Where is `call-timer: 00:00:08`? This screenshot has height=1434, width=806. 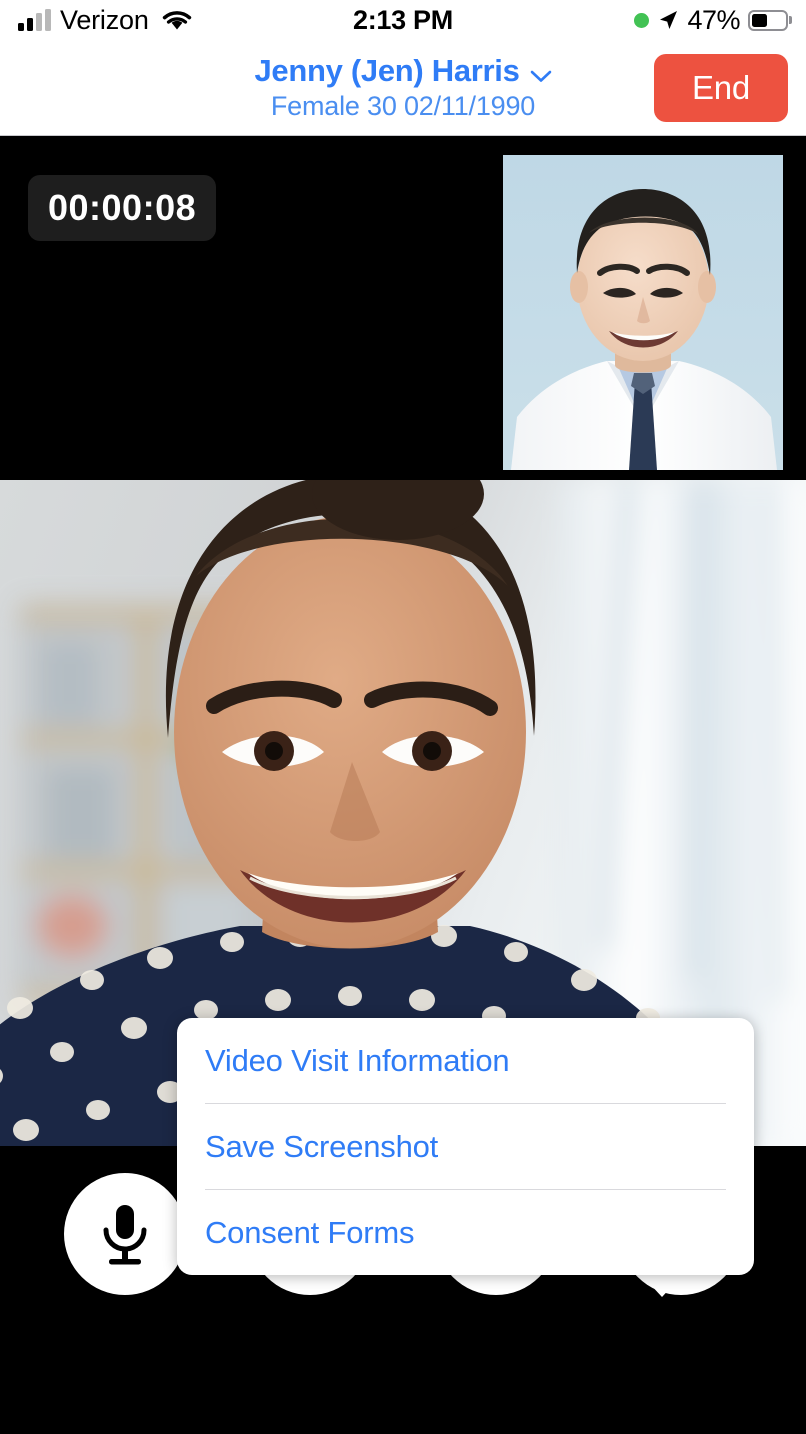 call-timer: 00:00:08 is located at coordinates (122, 208).